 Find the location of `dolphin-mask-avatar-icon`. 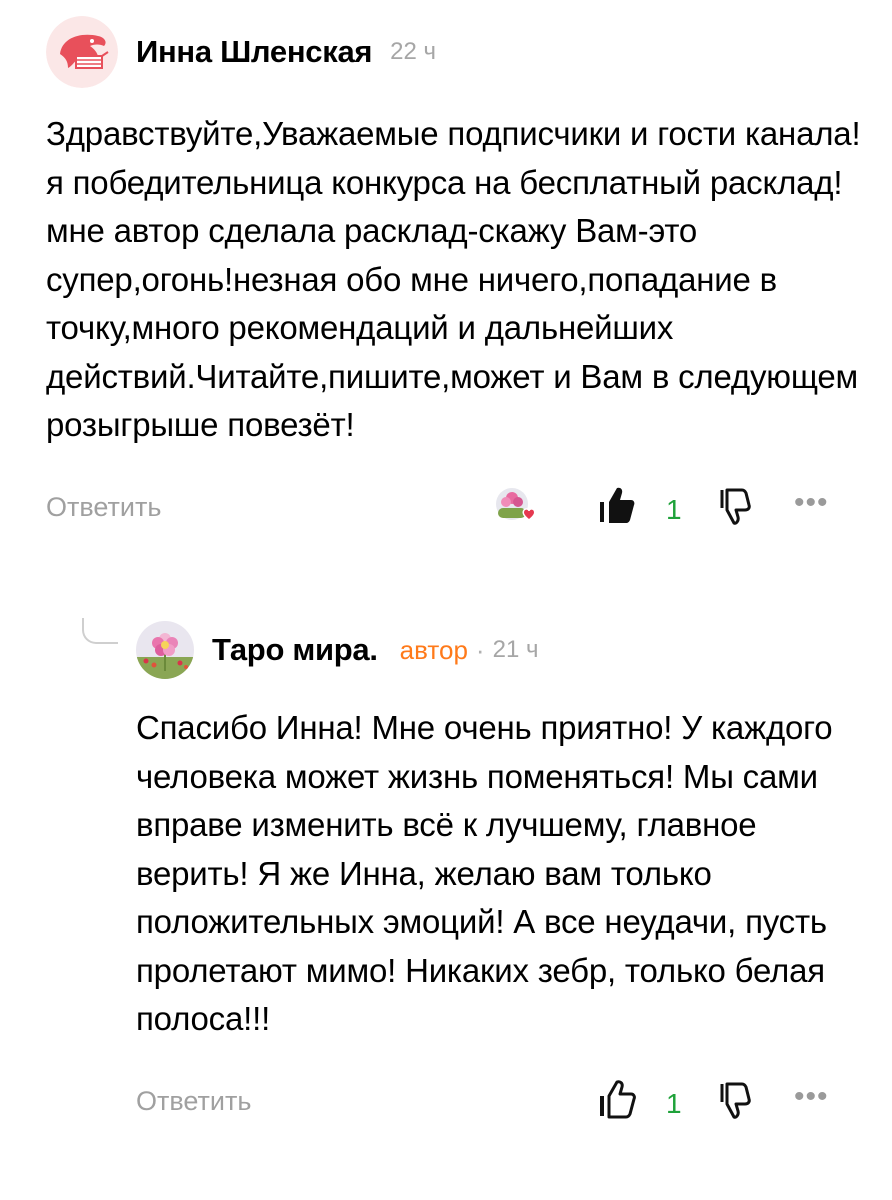

dolphin-mask-avatar-icon is located at coordinates (82, 52).